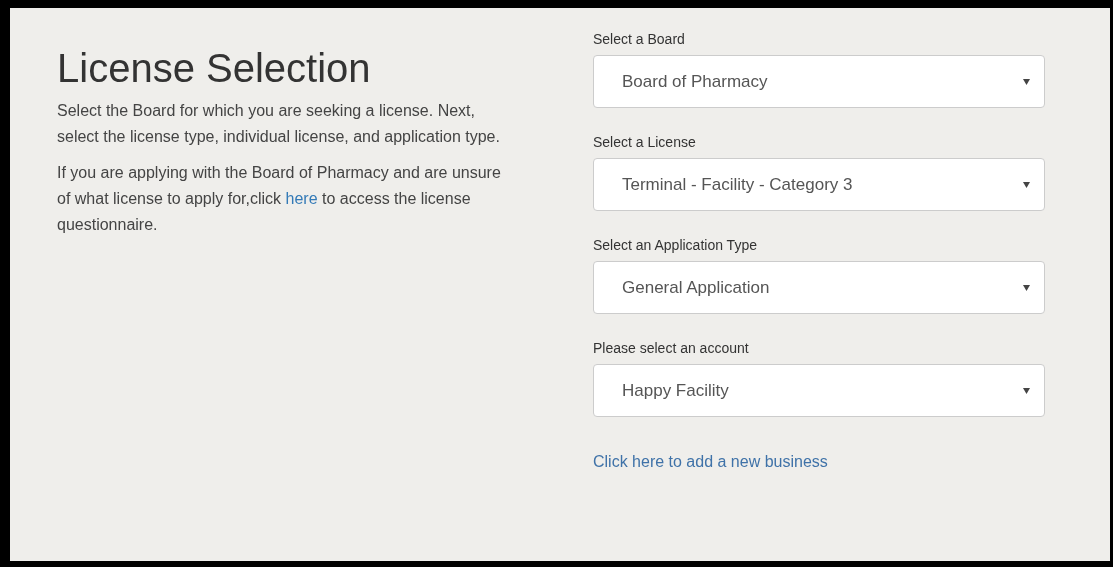  What do you see at coordinates (671, 348) in the screenshot?
I see `field-label: Please select an account` at bounding box center [671, 348].